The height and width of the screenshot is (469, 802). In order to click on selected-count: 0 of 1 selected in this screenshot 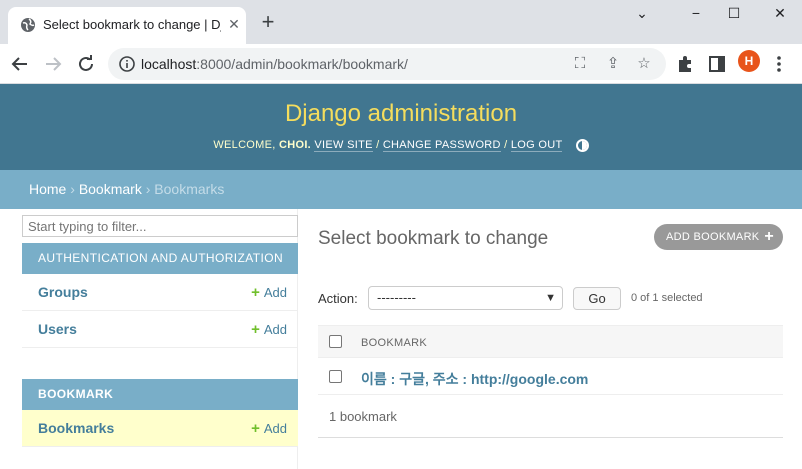, I will do `click(667, 298)`.